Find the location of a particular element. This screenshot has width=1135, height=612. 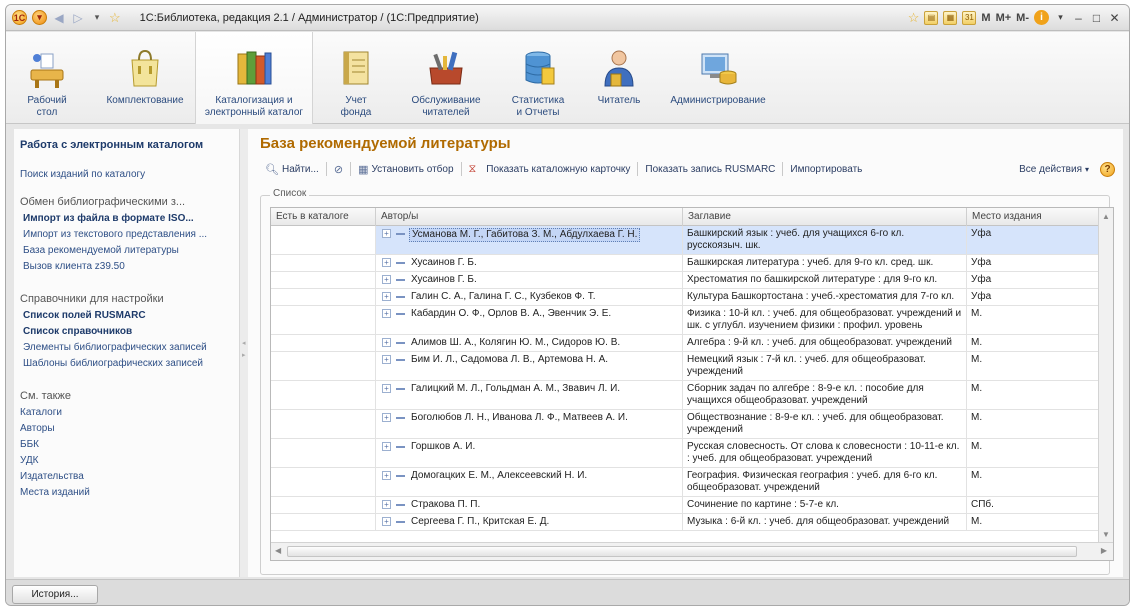

nav-link-record-elements: Элементы библиографических записей is located at coordinates (121, 348).